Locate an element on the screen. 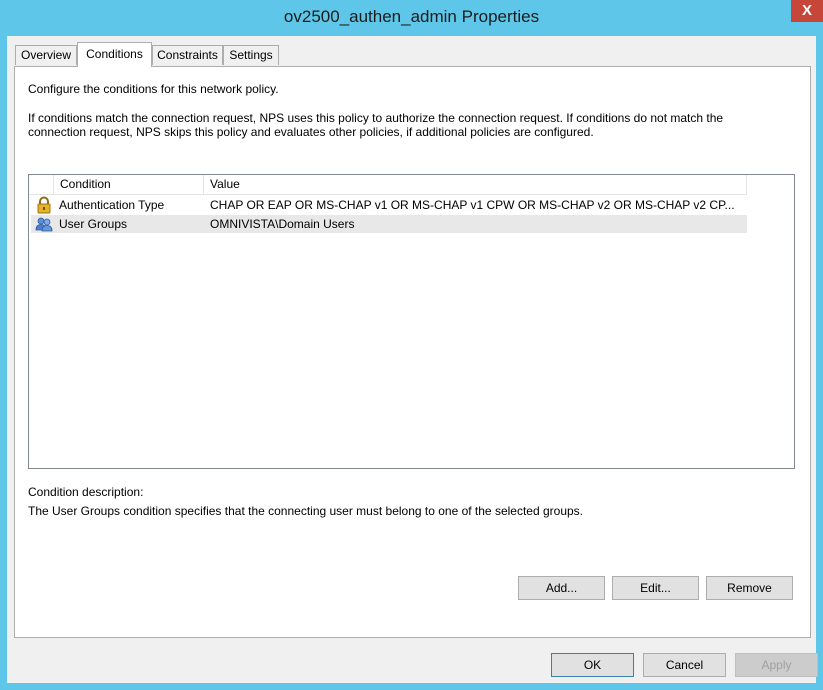  apply-button: Apply is located at coordinates (776, 665).